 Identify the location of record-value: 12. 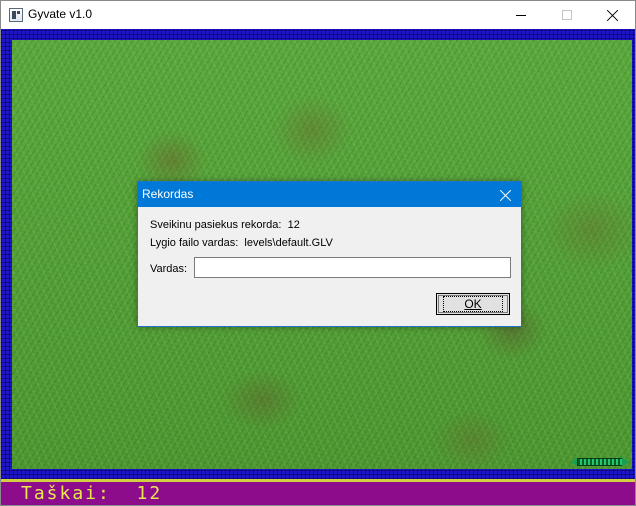
(293, 225).